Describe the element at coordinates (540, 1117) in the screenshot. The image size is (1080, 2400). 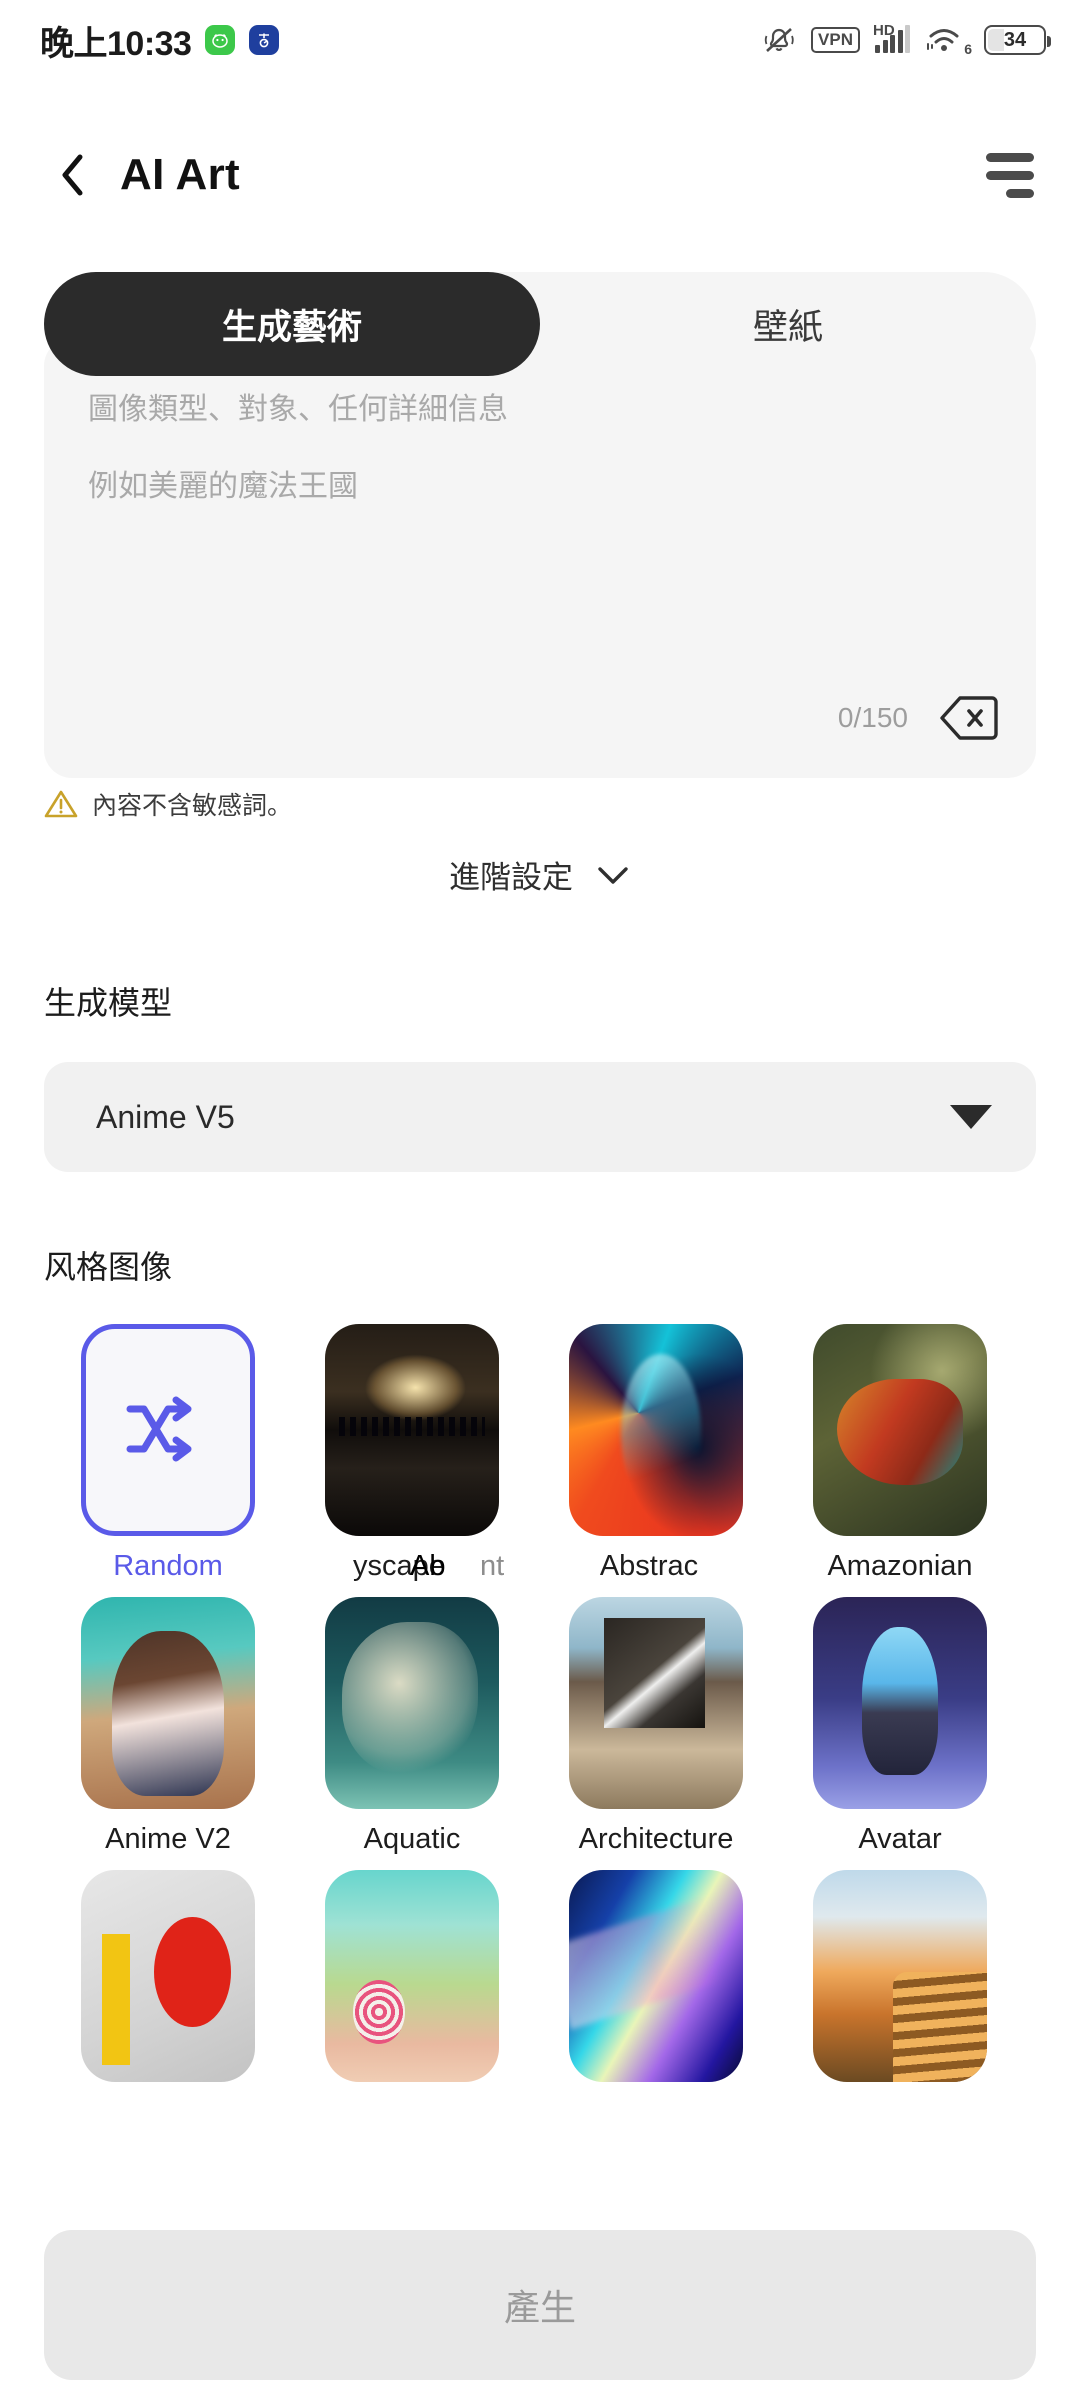
I see `model-select: Anime V5` at that location.